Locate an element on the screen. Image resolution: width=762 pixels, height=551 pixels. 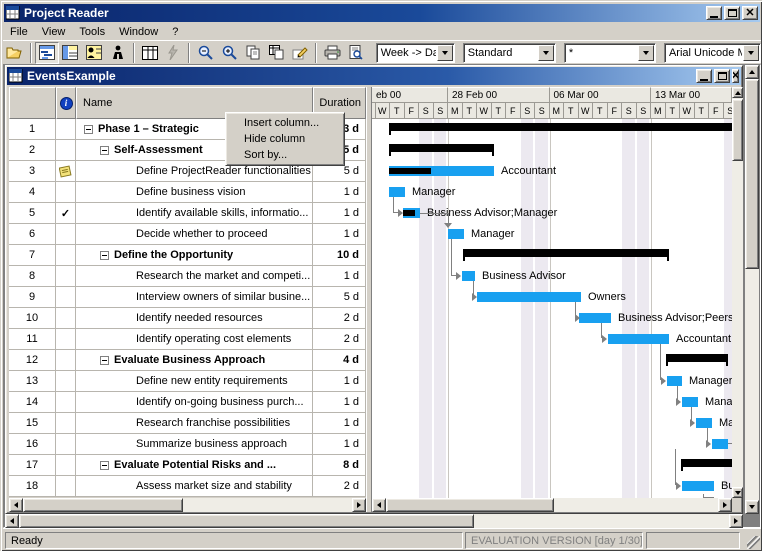
column-header-info: i is located at coordinates (66, 103).